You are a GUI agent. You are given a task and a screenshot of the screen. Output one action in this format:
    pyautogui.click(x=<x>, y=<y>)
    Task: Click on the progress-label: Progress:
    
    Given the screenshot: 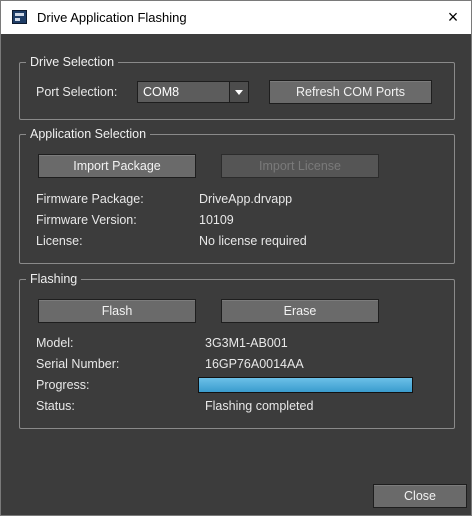 What is the action you would take?
    pyautogui.click(x=63, y=385)
    